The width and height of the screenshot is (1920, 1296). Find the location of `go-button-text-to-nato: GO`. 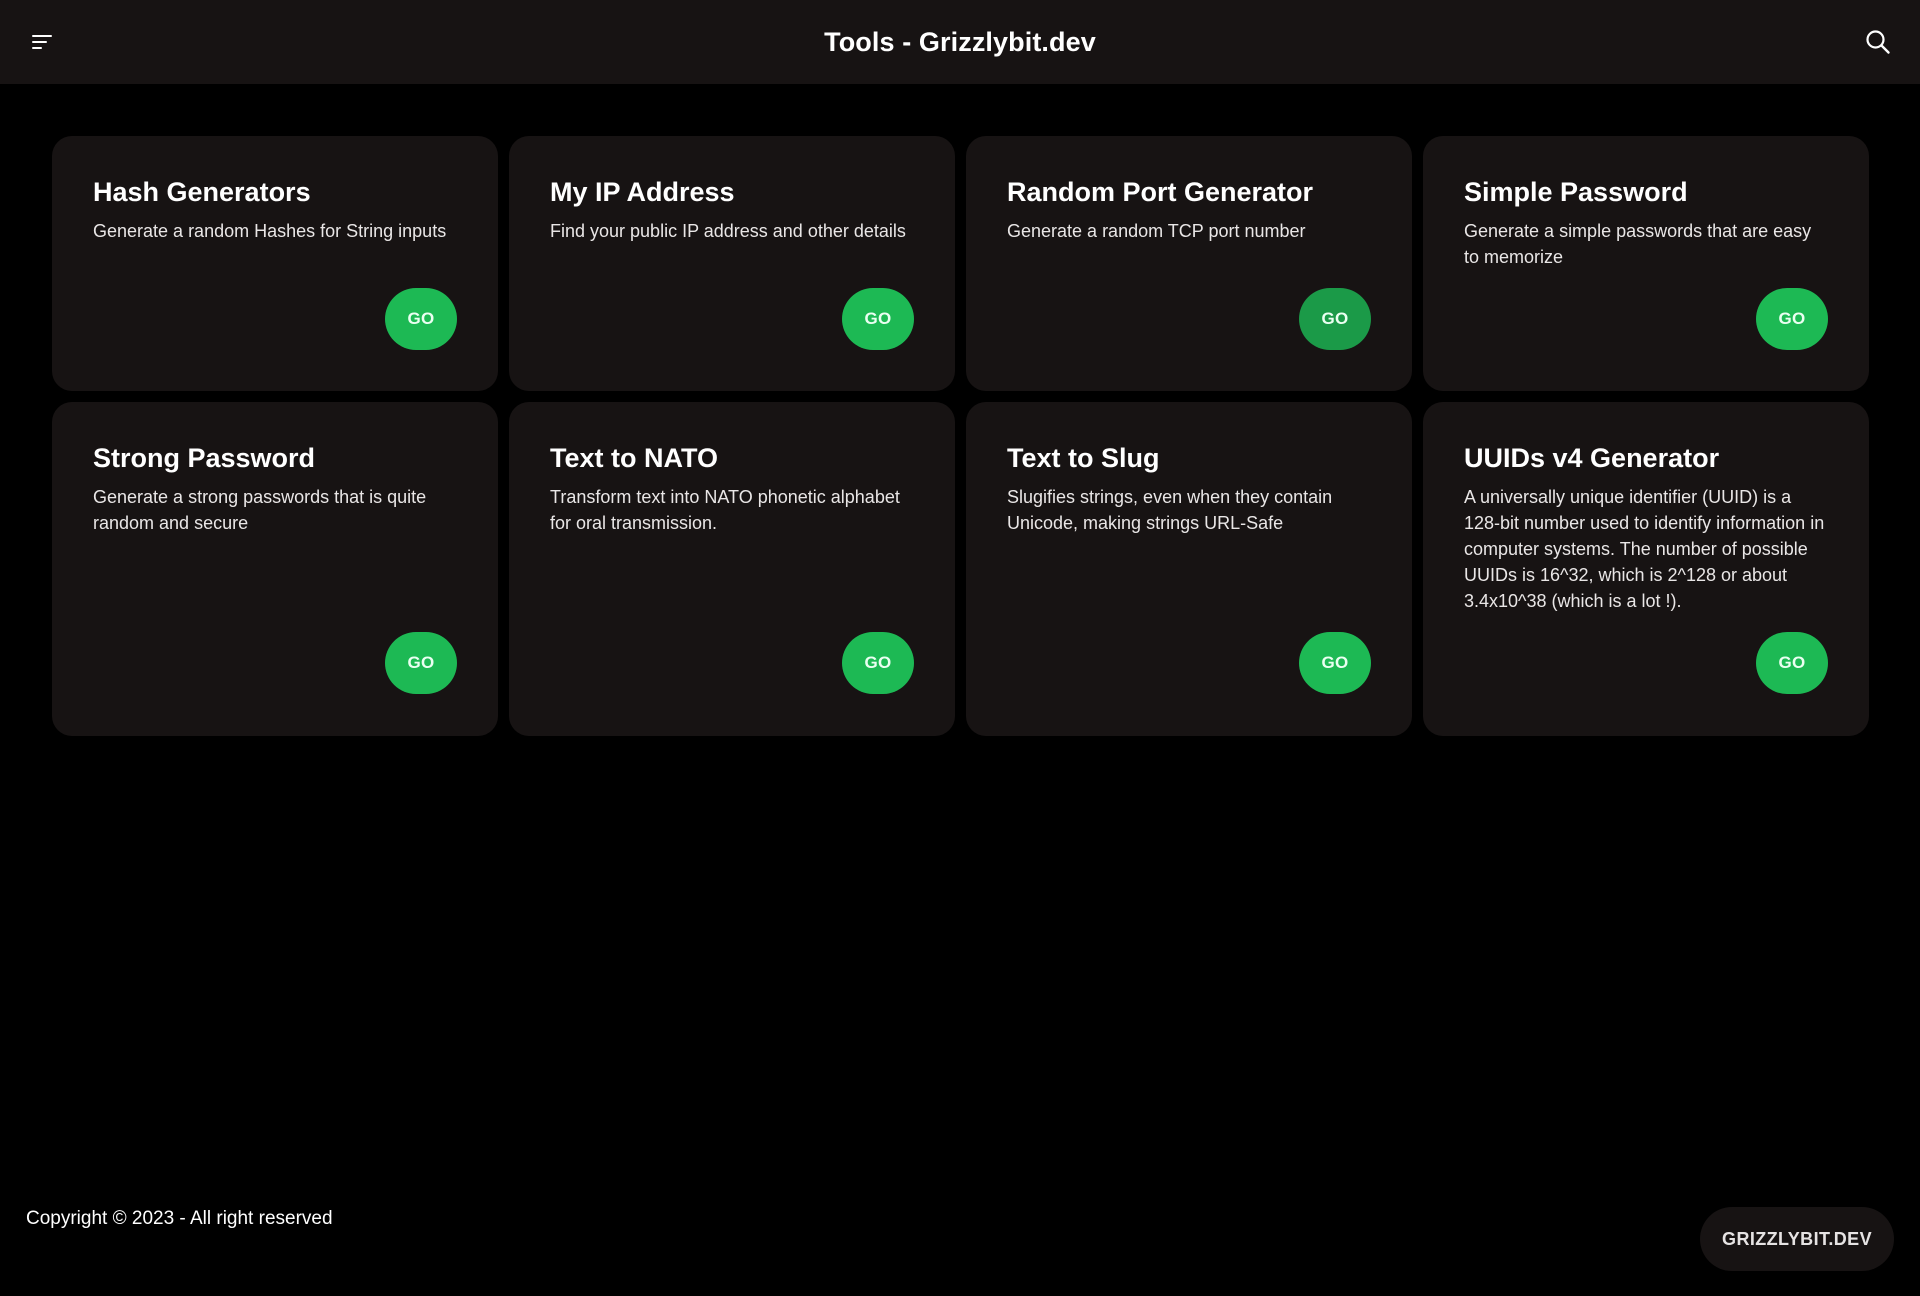

go-button-text-to-nato: GO is located at coordinates (878, 663).